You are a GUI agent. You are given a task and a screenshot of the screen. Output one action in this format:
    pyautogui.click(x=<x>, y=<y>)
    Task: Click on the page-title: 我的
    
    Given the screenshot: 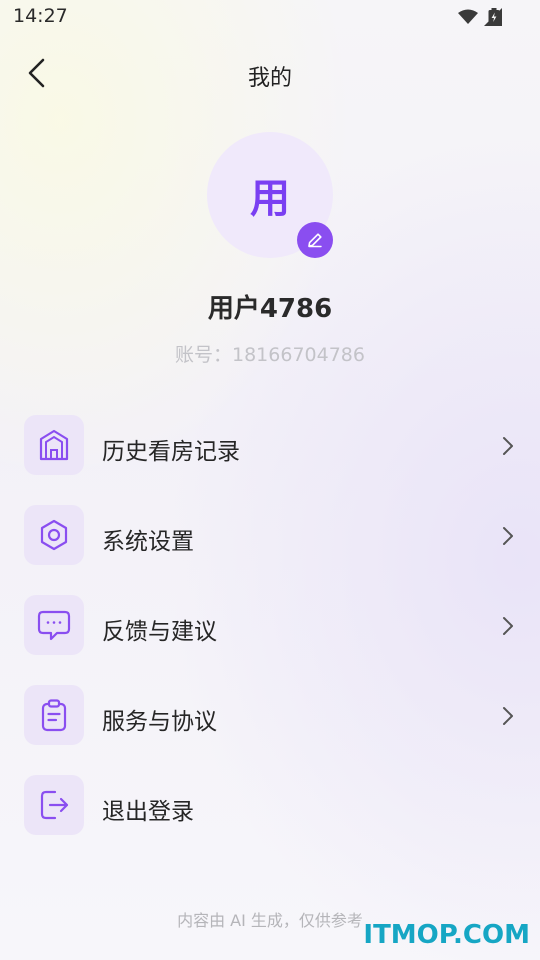 What is the action you would take?
    pyautogui.click(x=269, y=78)
    